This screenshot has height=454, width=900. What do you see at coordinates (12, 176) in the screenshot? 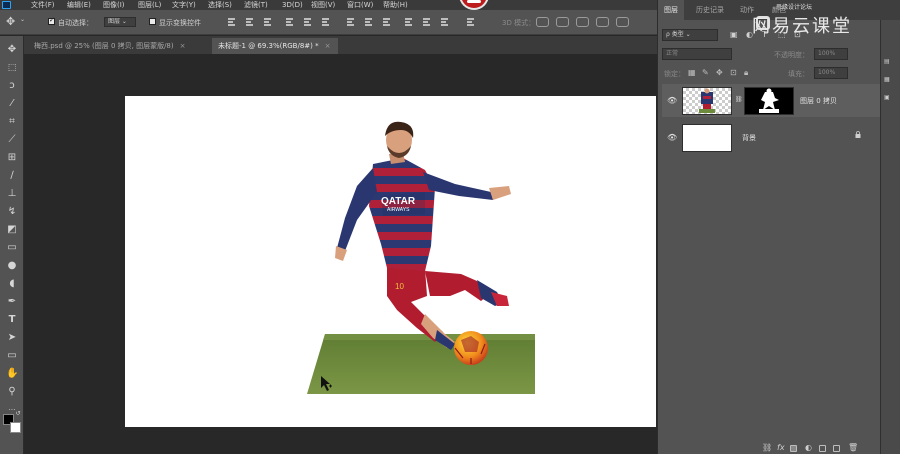
I see `brush-tool-icon: ∕` at bounding box center [12, 176].